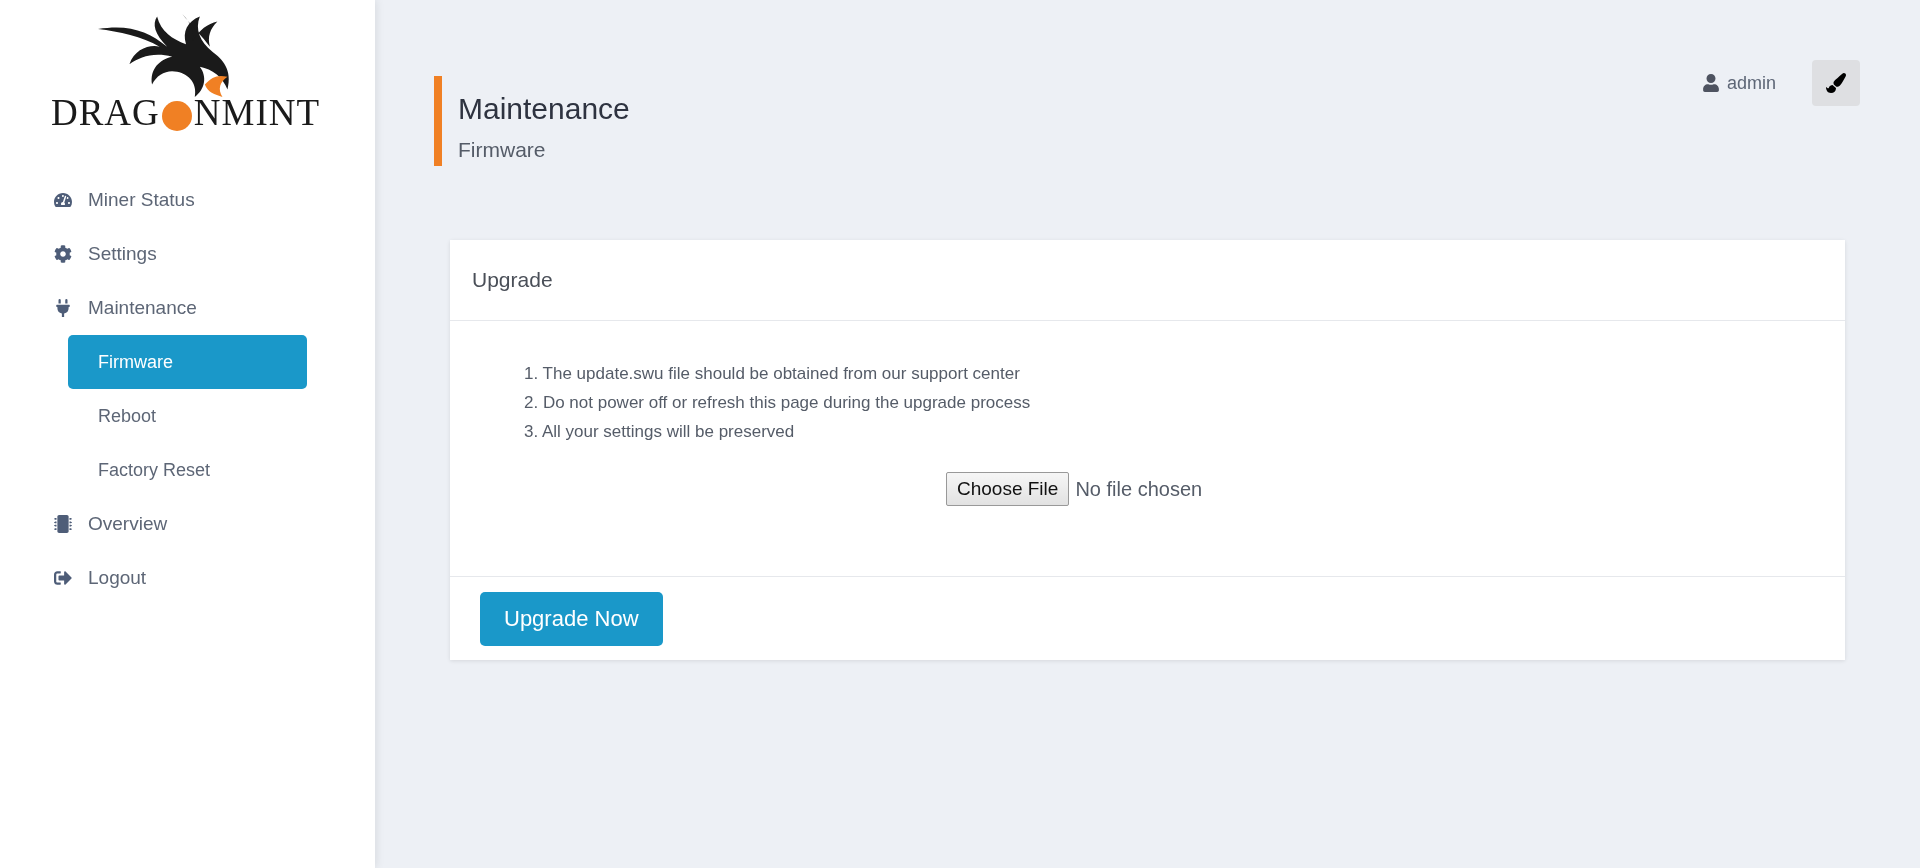 The image size is (1920, 868). I want to click on settings-icon, so click(63, 254).